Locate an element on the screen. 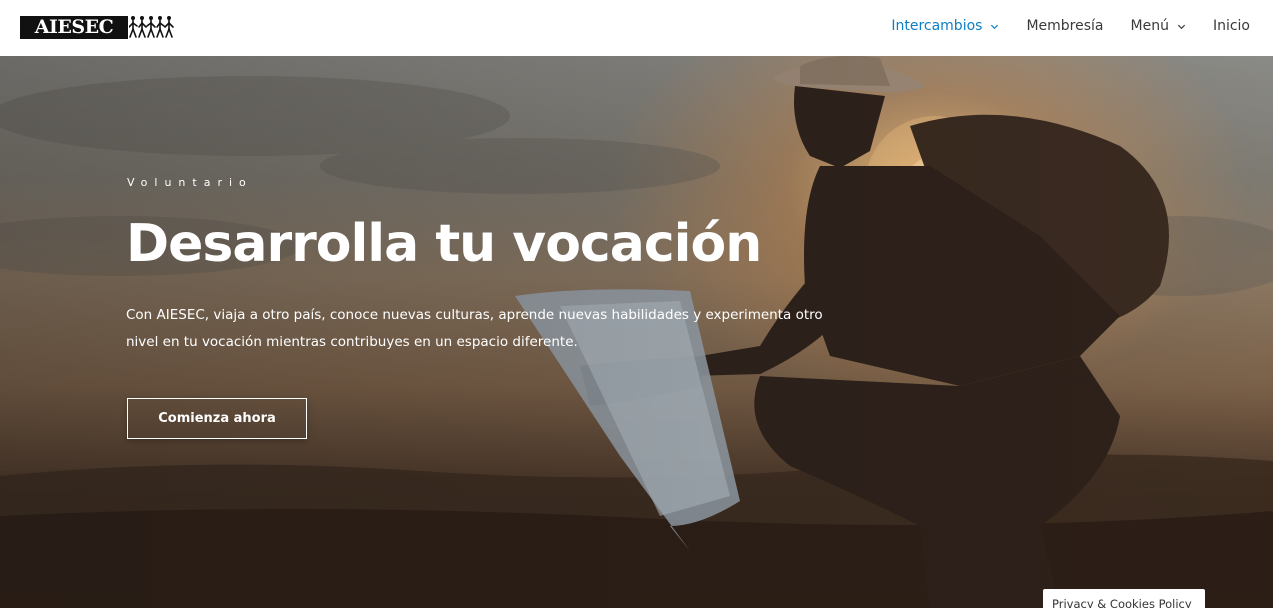  nav-item-label: Inicio is located at coordinates (1231, 26).